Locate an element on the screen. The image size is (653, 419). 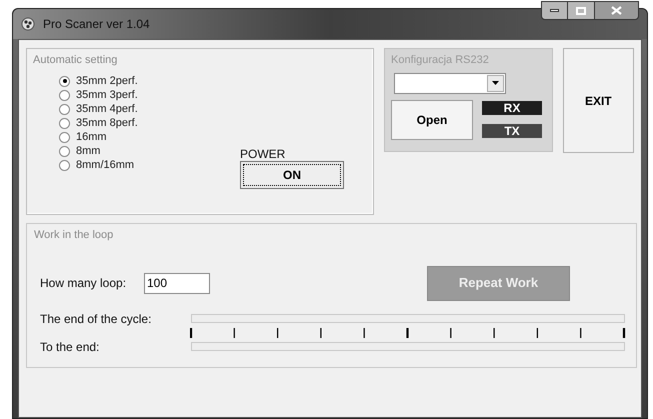
caret-icon is located at coordinates (496, 83).